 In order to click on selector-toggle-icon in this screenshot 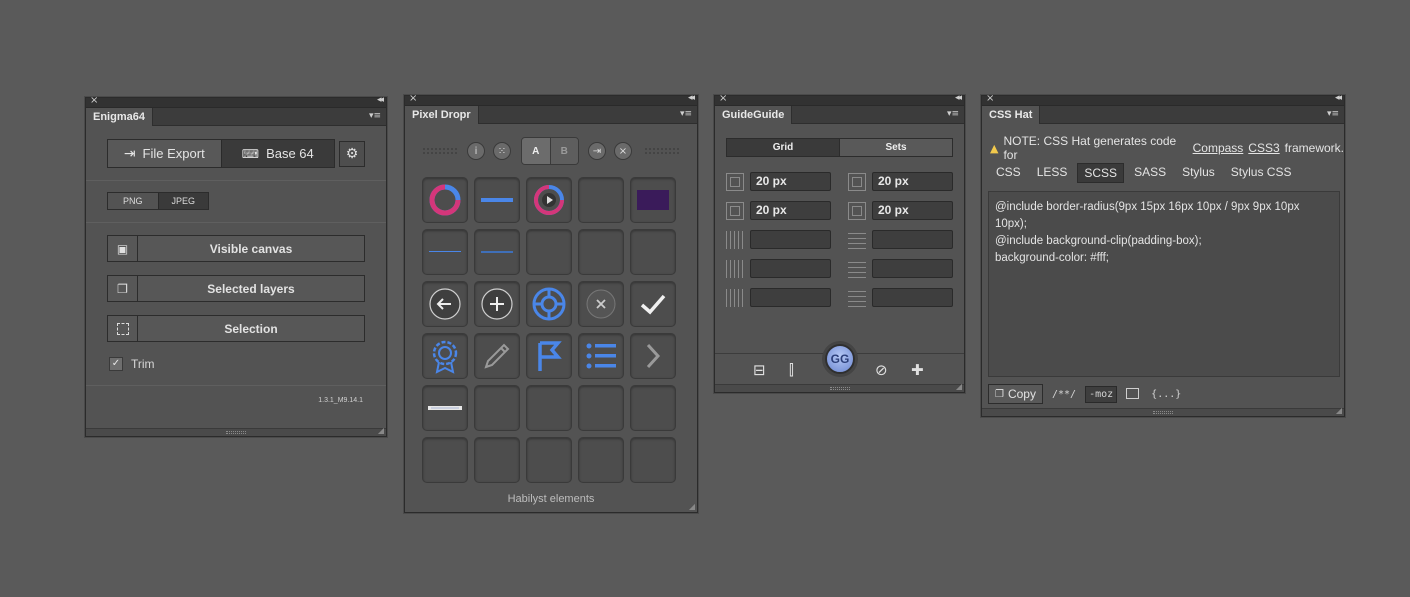, I will do `click(1132, 394)`.